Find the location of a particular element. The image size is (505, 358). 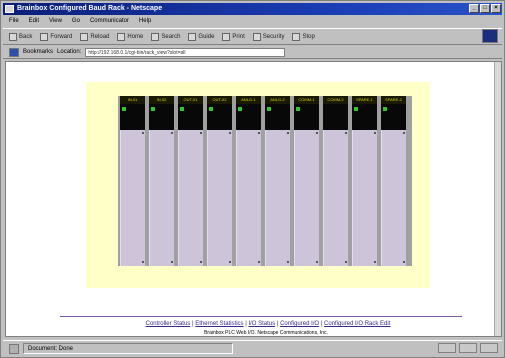

bookmarks-icon is located at coordinates (14, 52).